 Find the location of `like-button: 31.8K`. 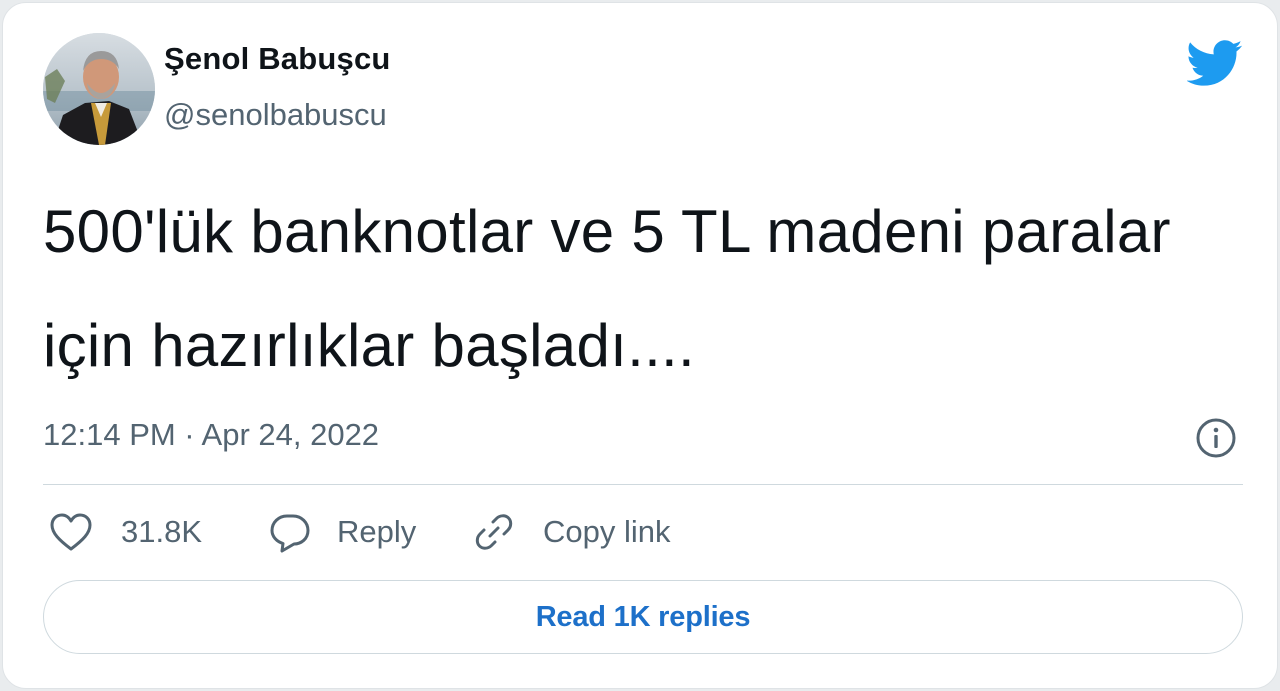

like-button: 31.8K is located at coordinates (125, 532).